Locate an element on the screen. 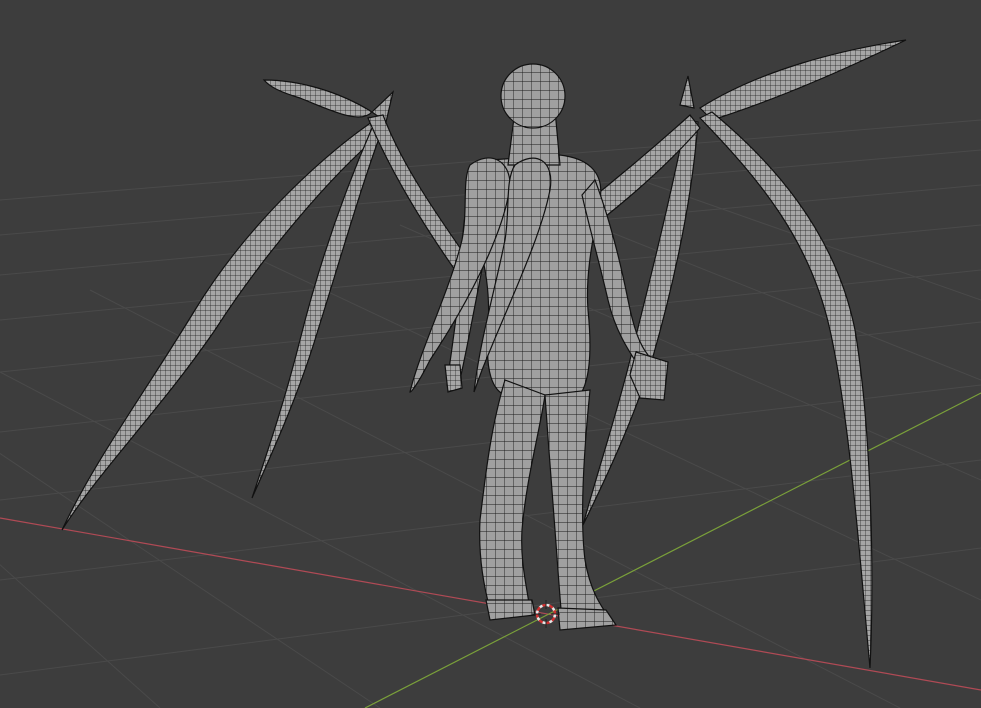 This screenshot has height=708, width=981. left-wing-arm is located at coordinates (416, 193).